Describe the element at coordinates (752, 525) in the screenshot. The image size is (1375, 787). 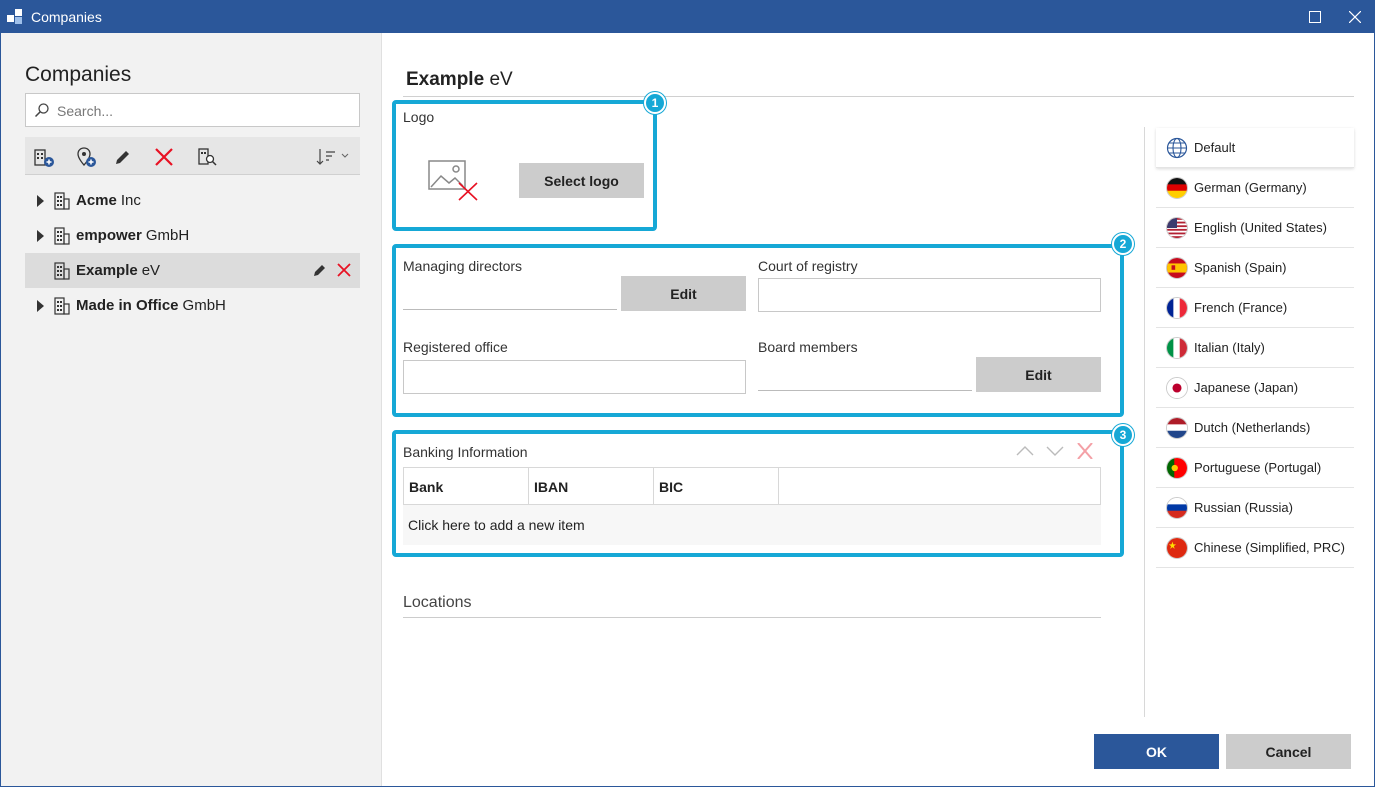
I see `add-new-item-row: Click here to add a new item` at that location.